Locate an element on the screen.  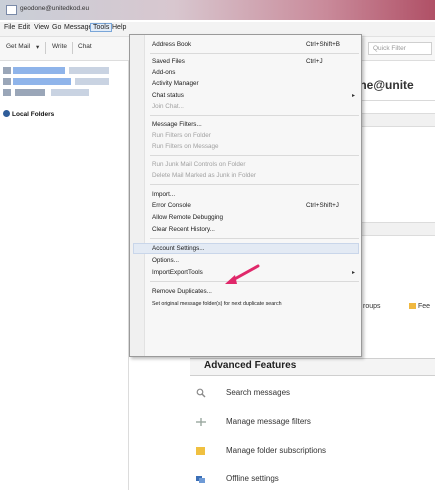
menu-edit: Edit is located at coordinates (24, 27).